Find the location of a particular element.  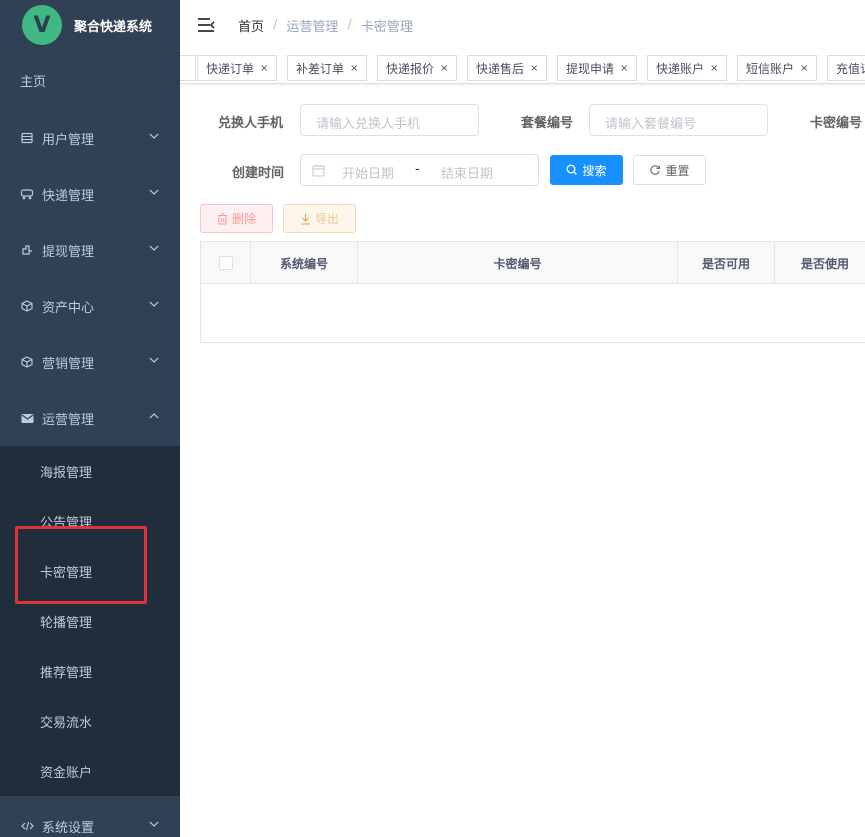

submenu-item-fund-account: 资金账户 is located at coordinates (90, 771).